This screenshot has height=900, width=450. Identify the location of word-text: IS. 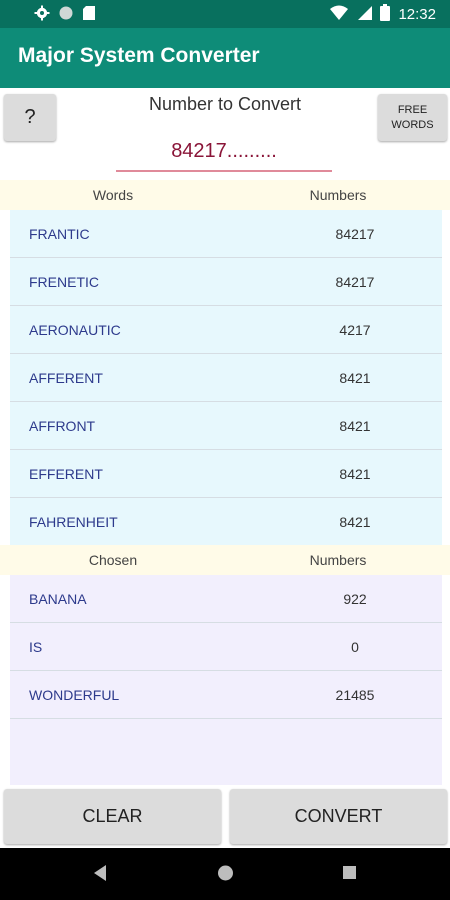
(36, 647).